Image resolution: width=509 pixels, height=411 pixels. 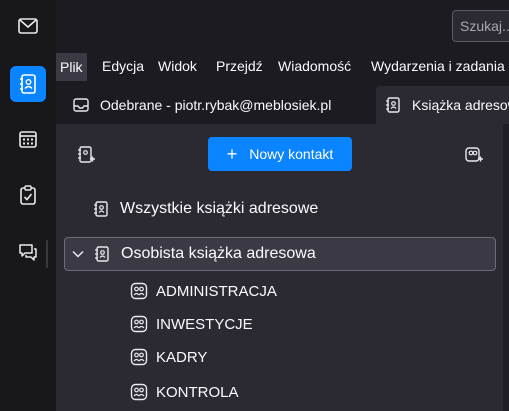 I want to click on new-address-book-icon, so click(x=86, y=155).